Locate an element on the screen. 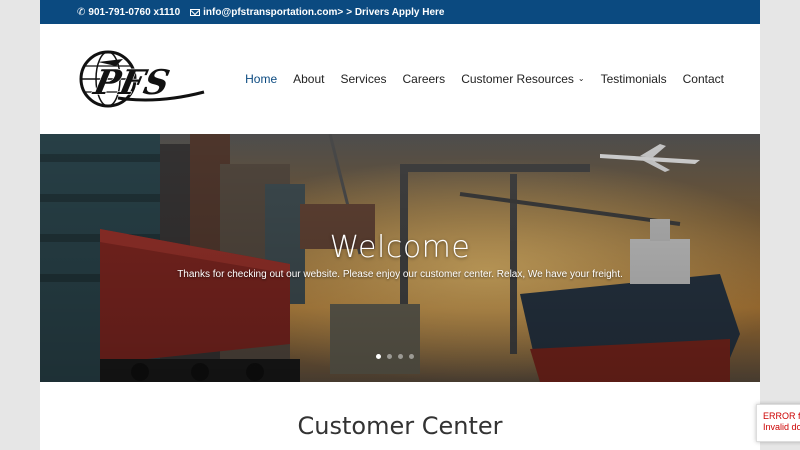 This screenshot has width=800, height=450. nav-customer-resources-label: Customer Resources is located at coordinates (517, 79).